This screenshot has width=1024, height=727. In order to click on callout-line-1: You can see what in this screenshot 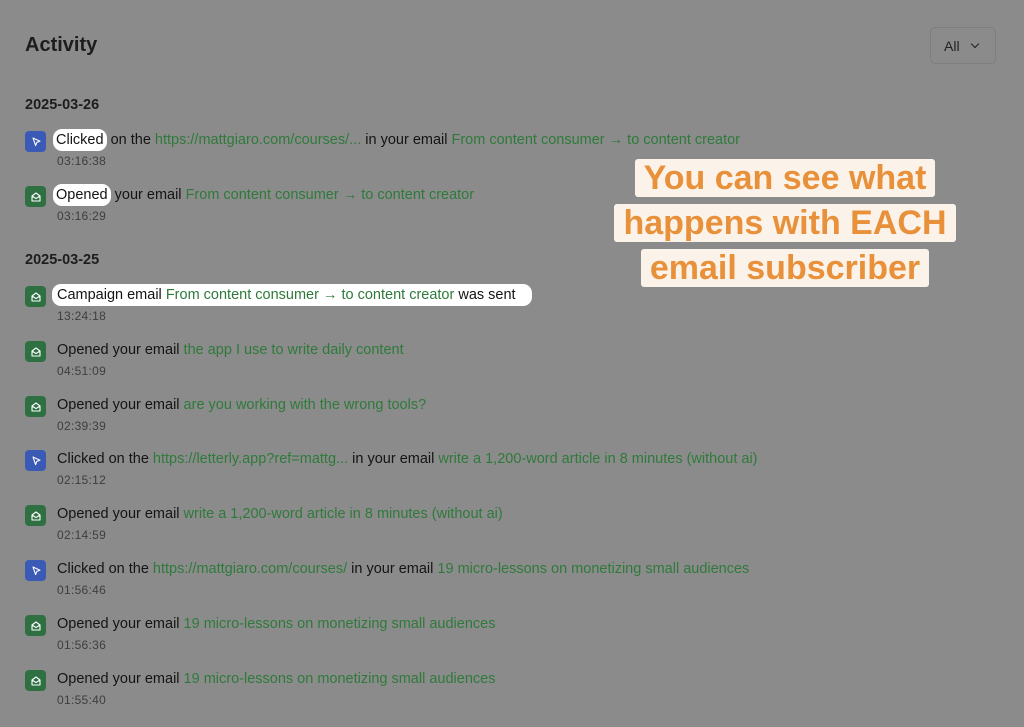, I will do `click(785, 178)`.